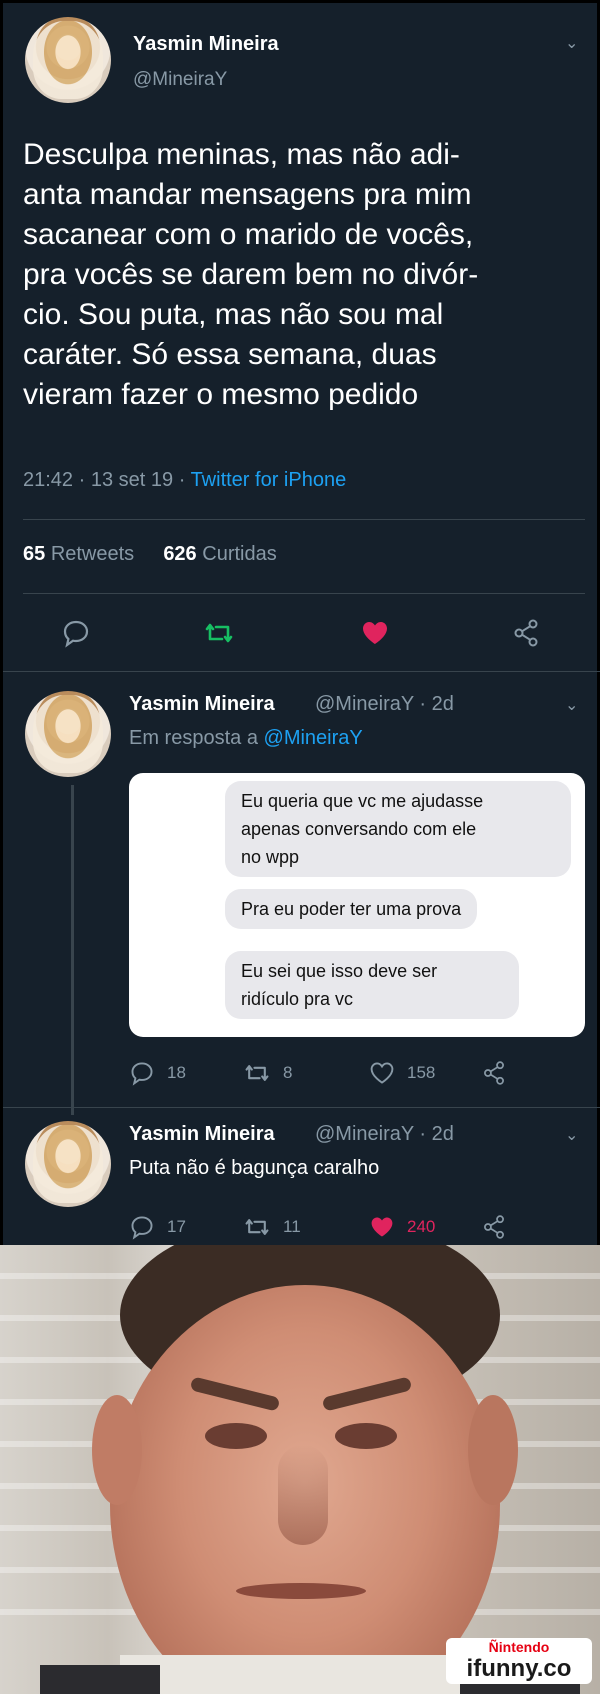 This screenshot has height=1694, width=600. What do you see at coordinates (351, 909) in the screenshot?
I see `chat-bubble: Pra eu poder ter uma prova` at bounding box center [351, 909].